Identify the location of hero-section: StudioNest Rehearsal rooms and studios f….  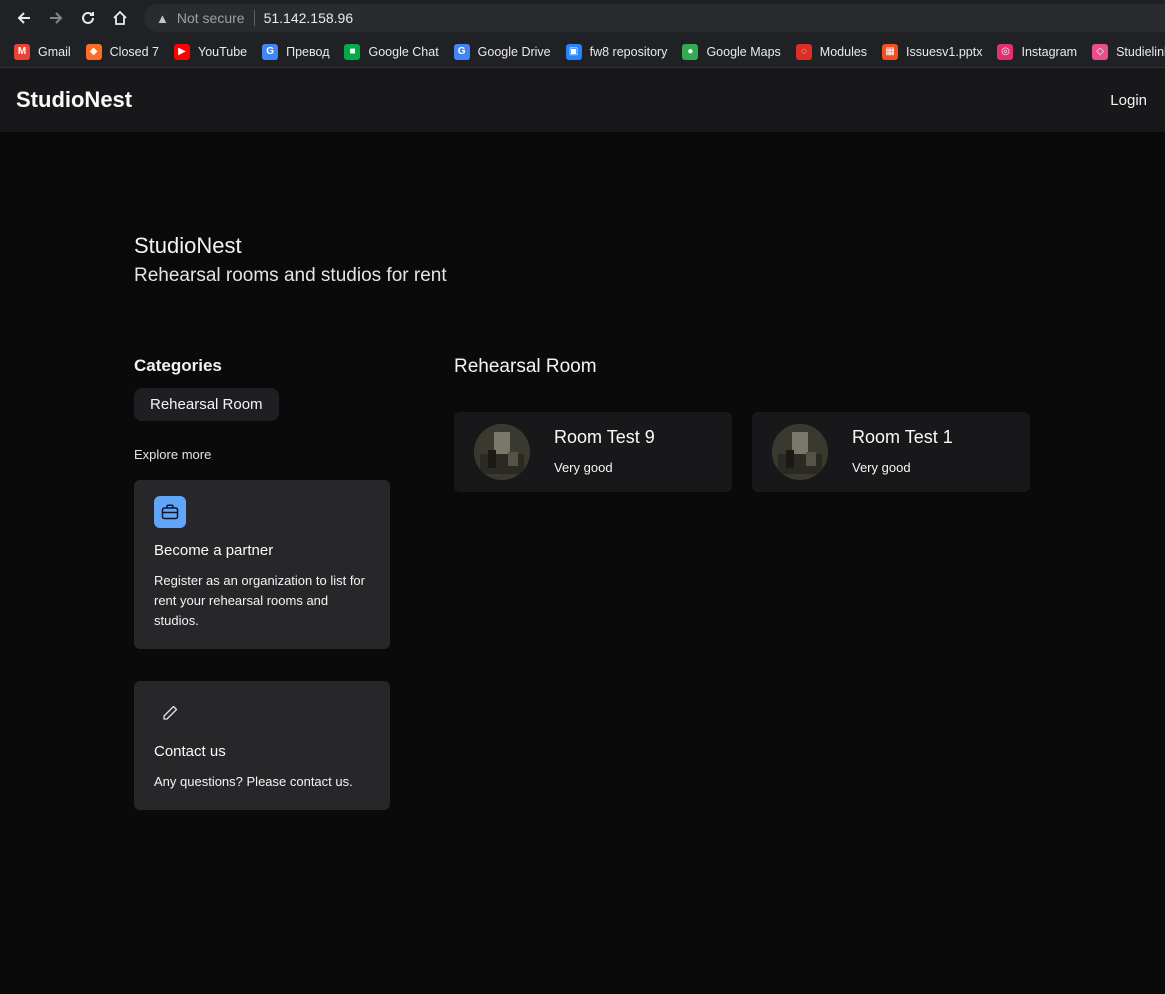
(290, 260).